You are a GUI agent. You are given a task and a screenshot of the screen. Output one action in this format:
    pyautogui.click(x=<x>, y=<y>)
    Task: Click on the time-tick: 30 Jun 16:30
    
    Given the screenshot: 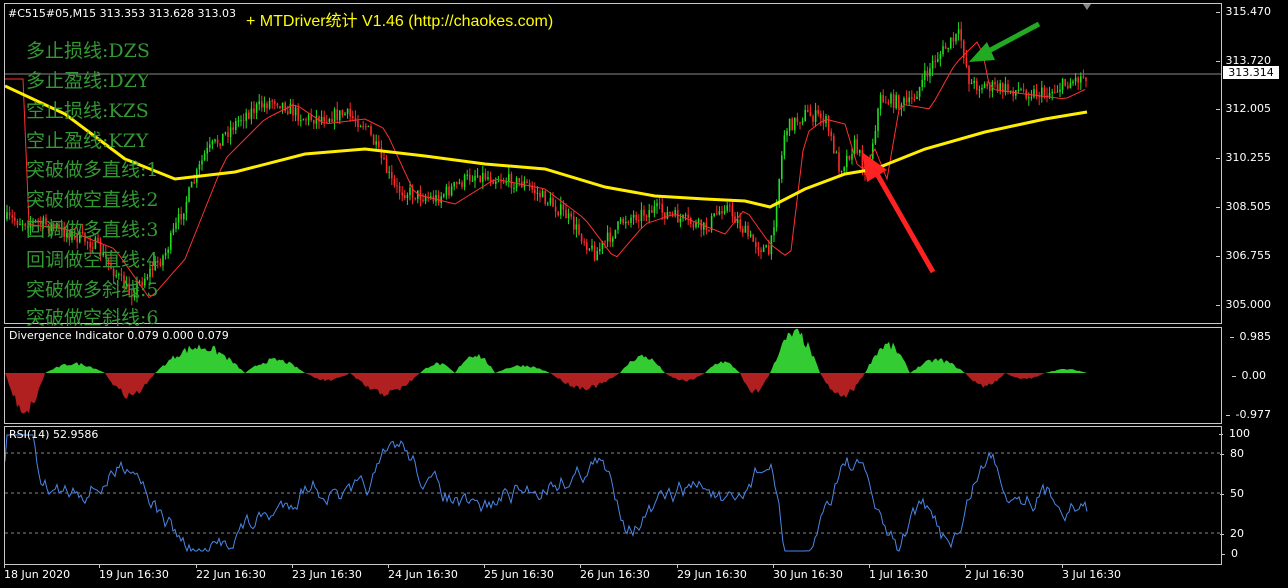 What is the action you would take?
    pyautogui.click(x=808, y=572)
    